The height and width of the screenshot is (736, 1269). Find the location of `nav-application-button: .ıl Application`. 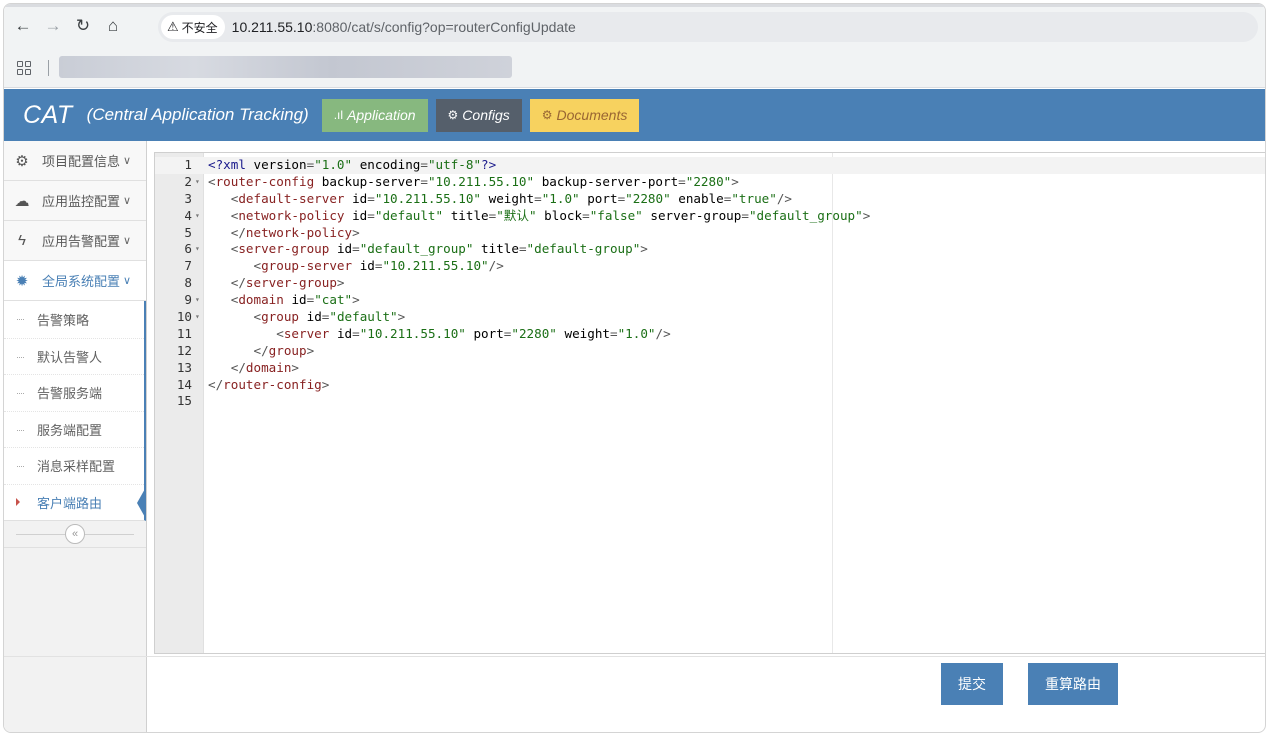

nav-application-button: .ıl Application is located at coordinates (374, 115).